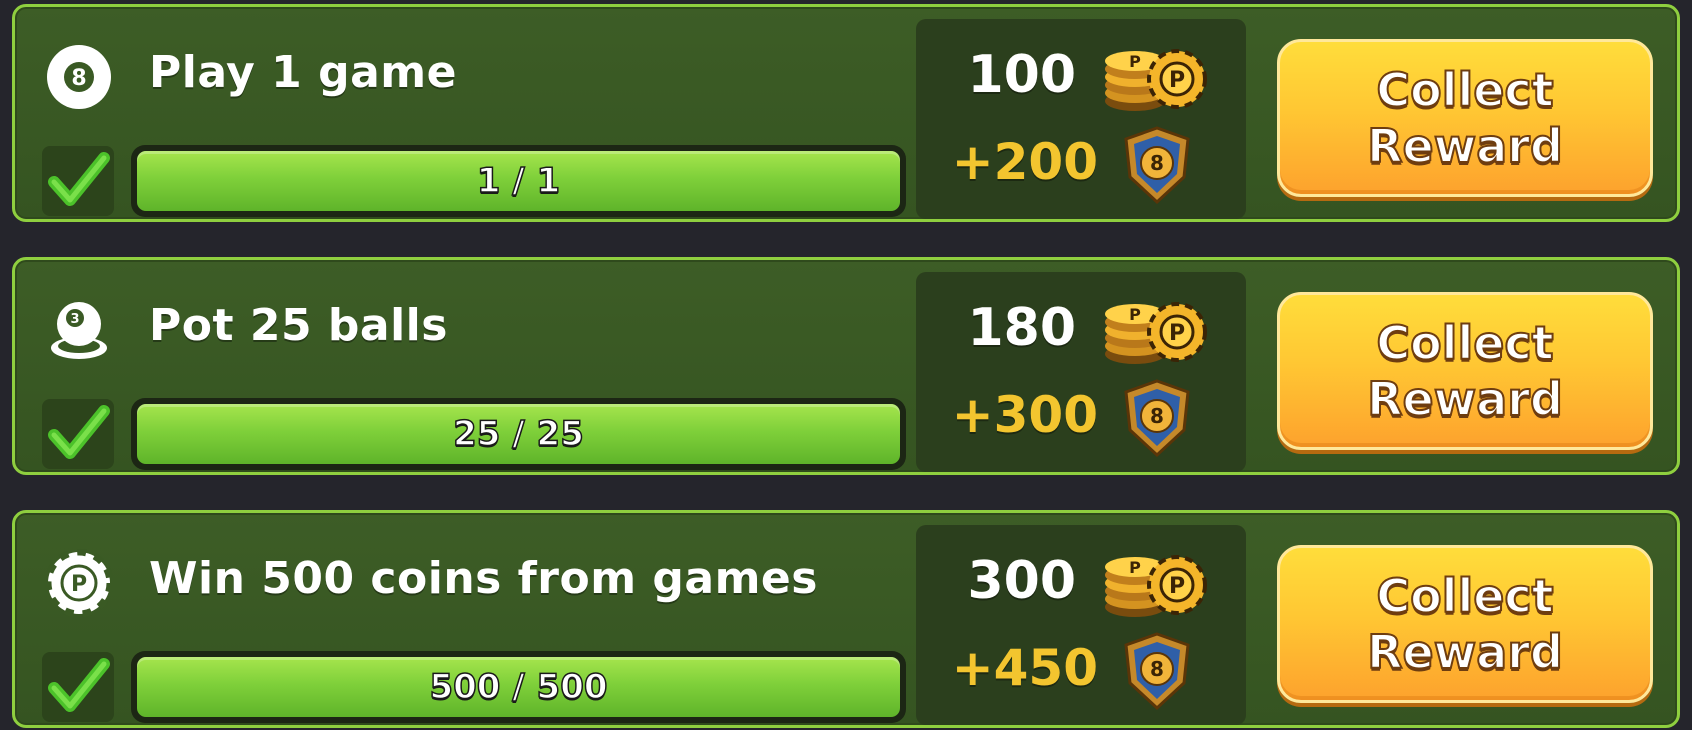 This screenshot has width=1692, height=730. I want to click on progress-text: 500 / 500, so click(519, 687).